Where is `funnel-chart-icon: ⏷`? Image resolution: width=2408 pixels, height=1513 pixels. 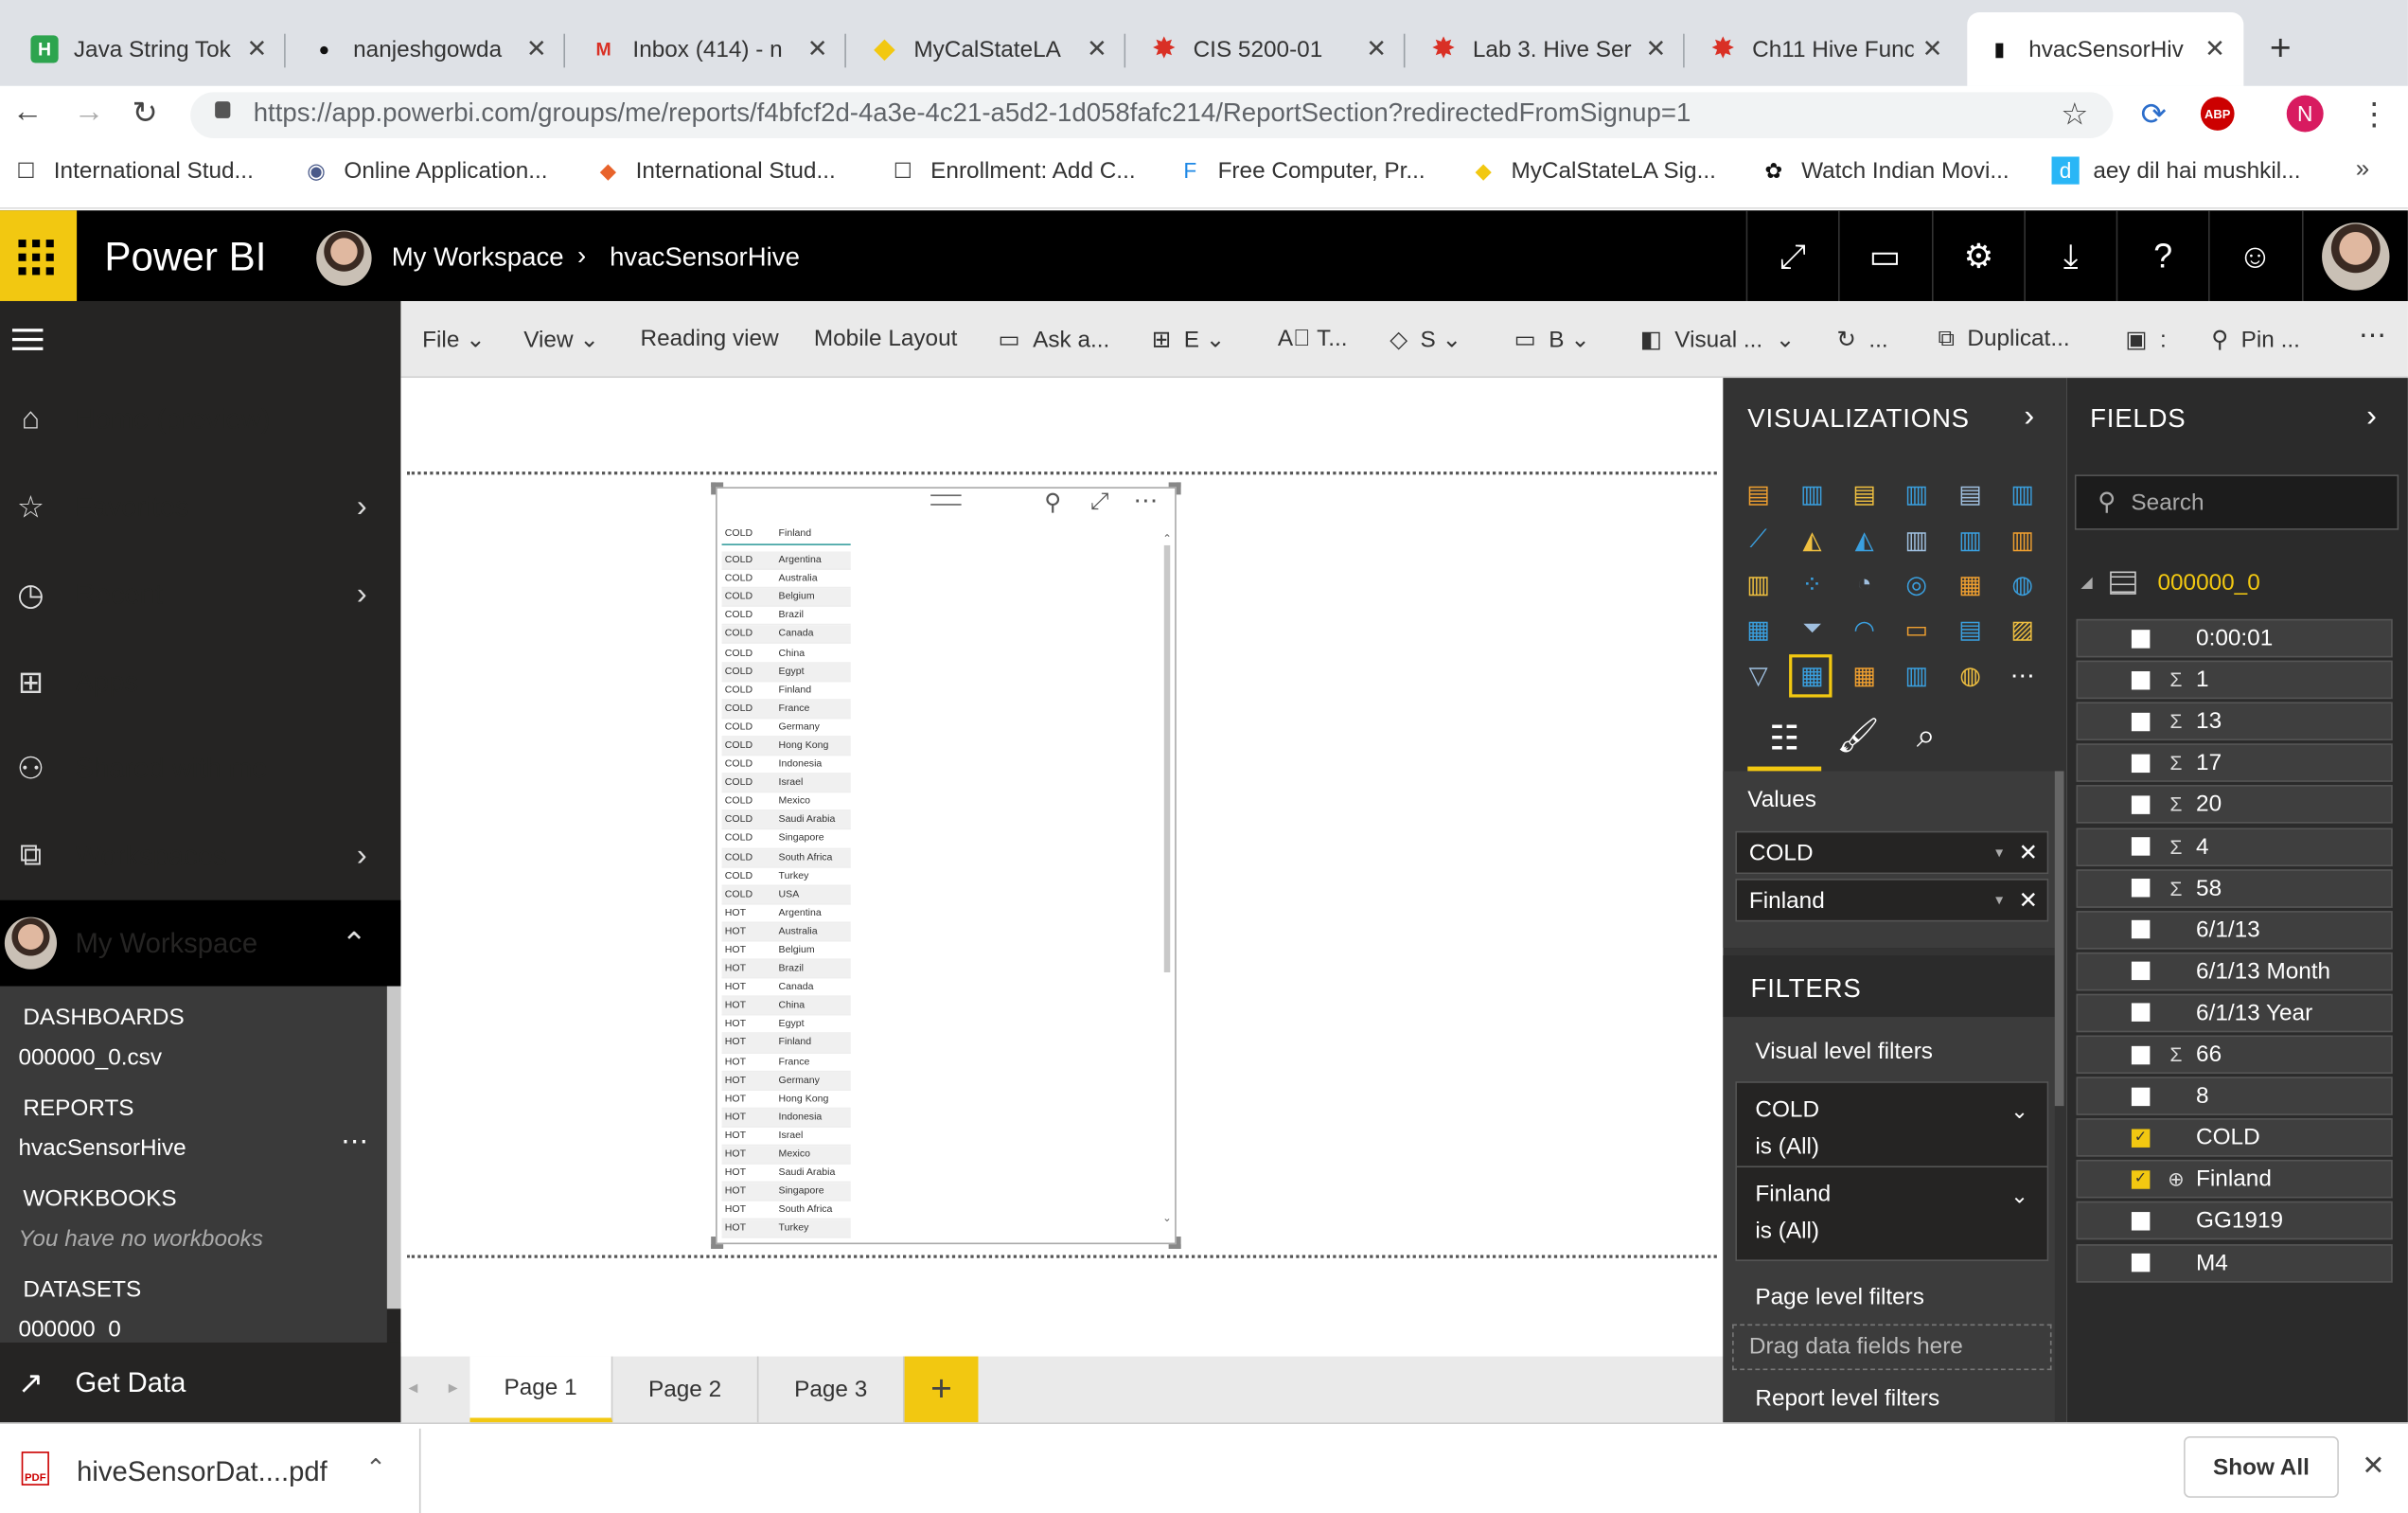
funnel-chart-icon: ⏷ is located at coordinates (1813, 629).